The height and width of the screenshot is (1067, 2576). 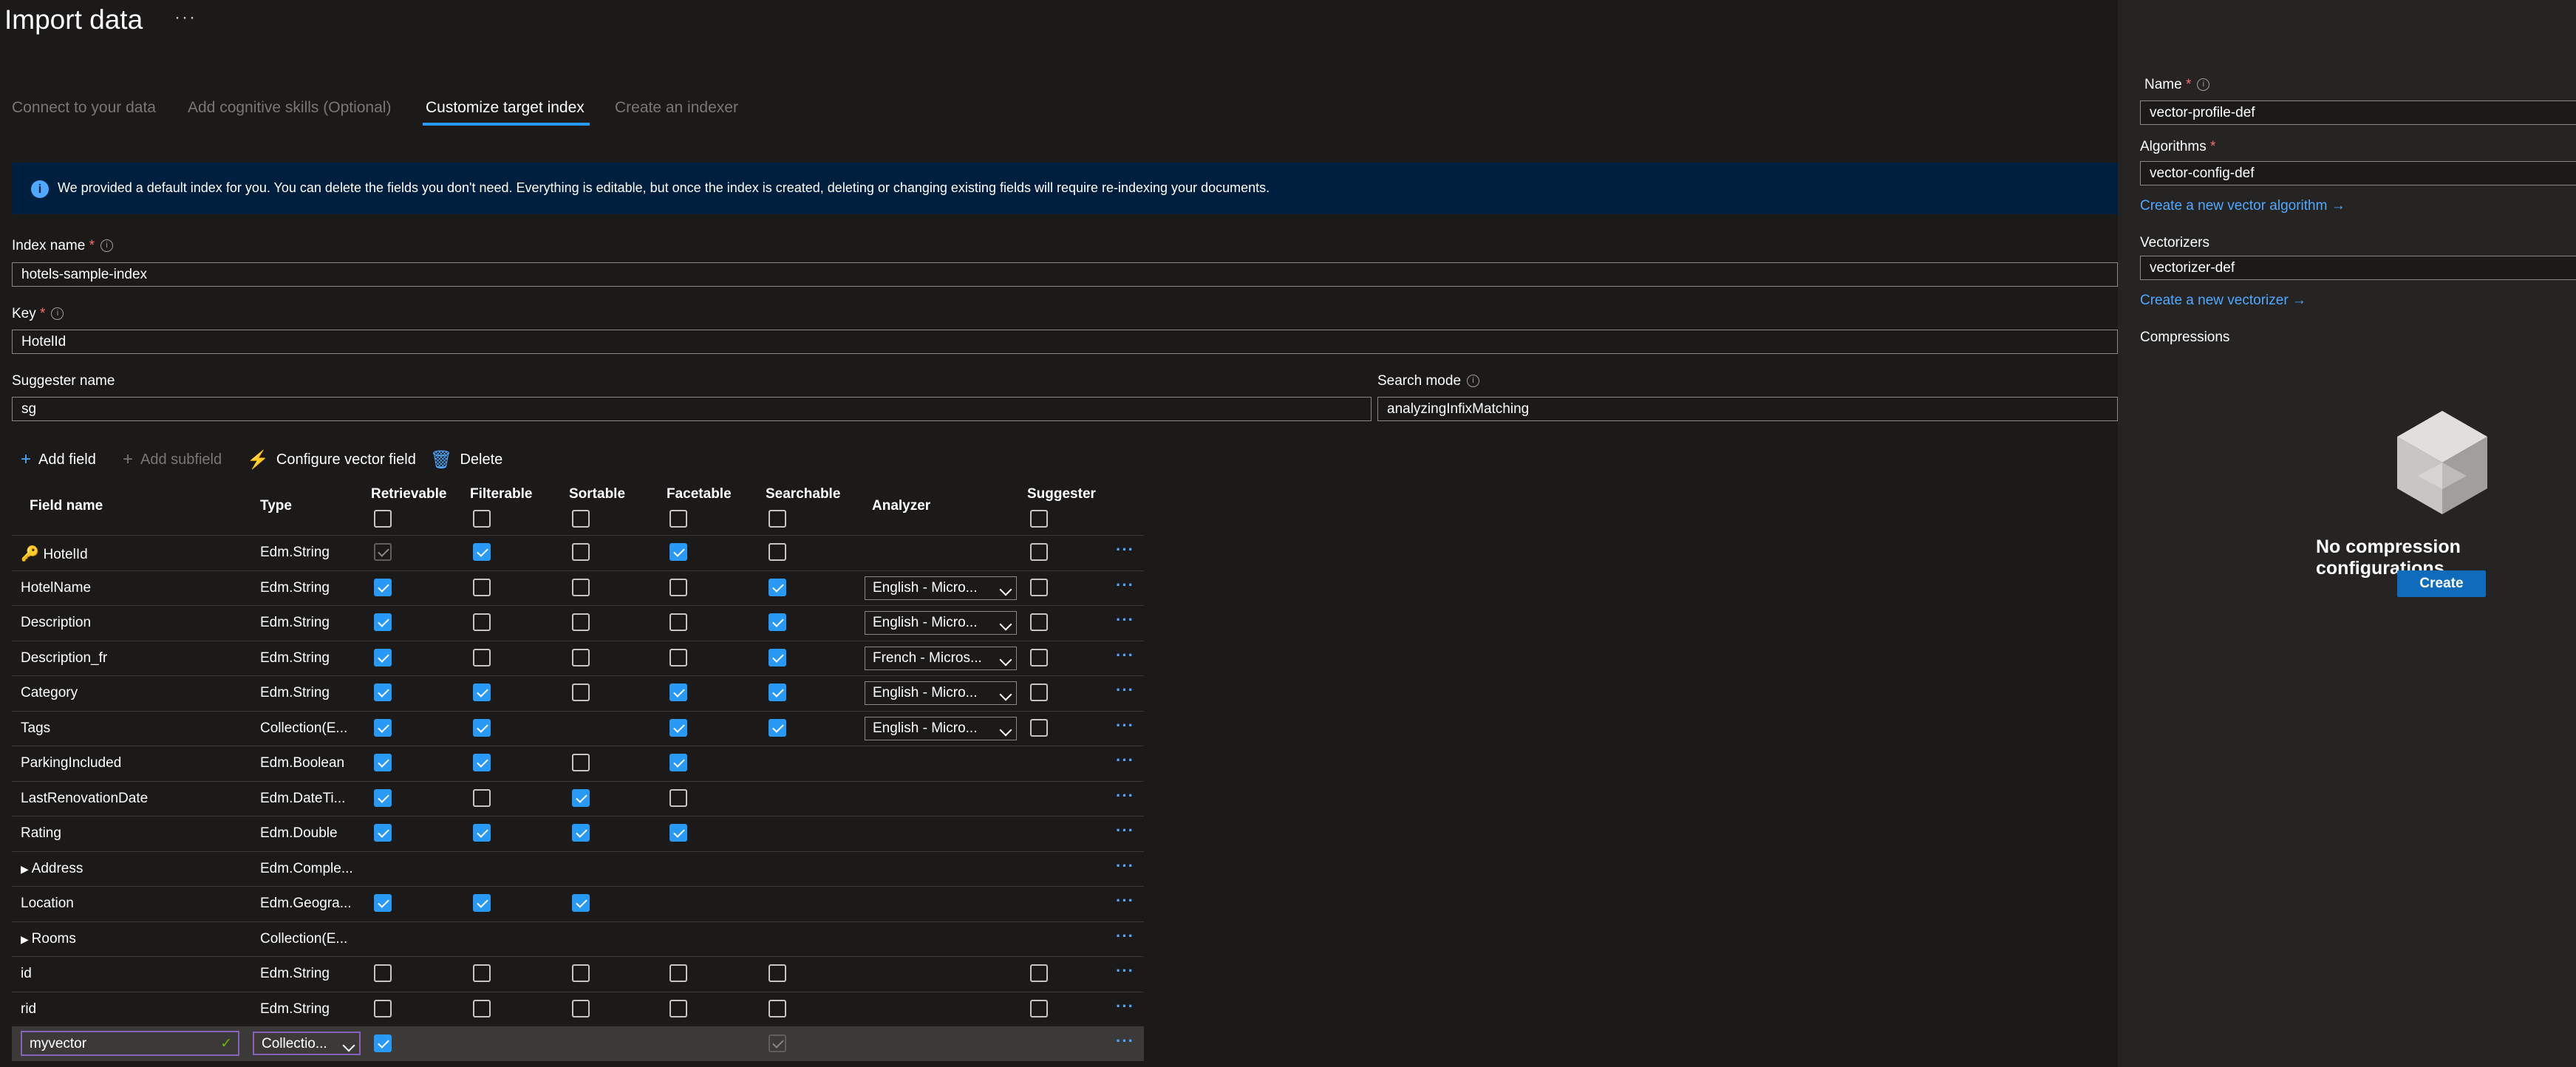 I want to click on select-all-searchable-checkbox, so click(x=777, y=519).